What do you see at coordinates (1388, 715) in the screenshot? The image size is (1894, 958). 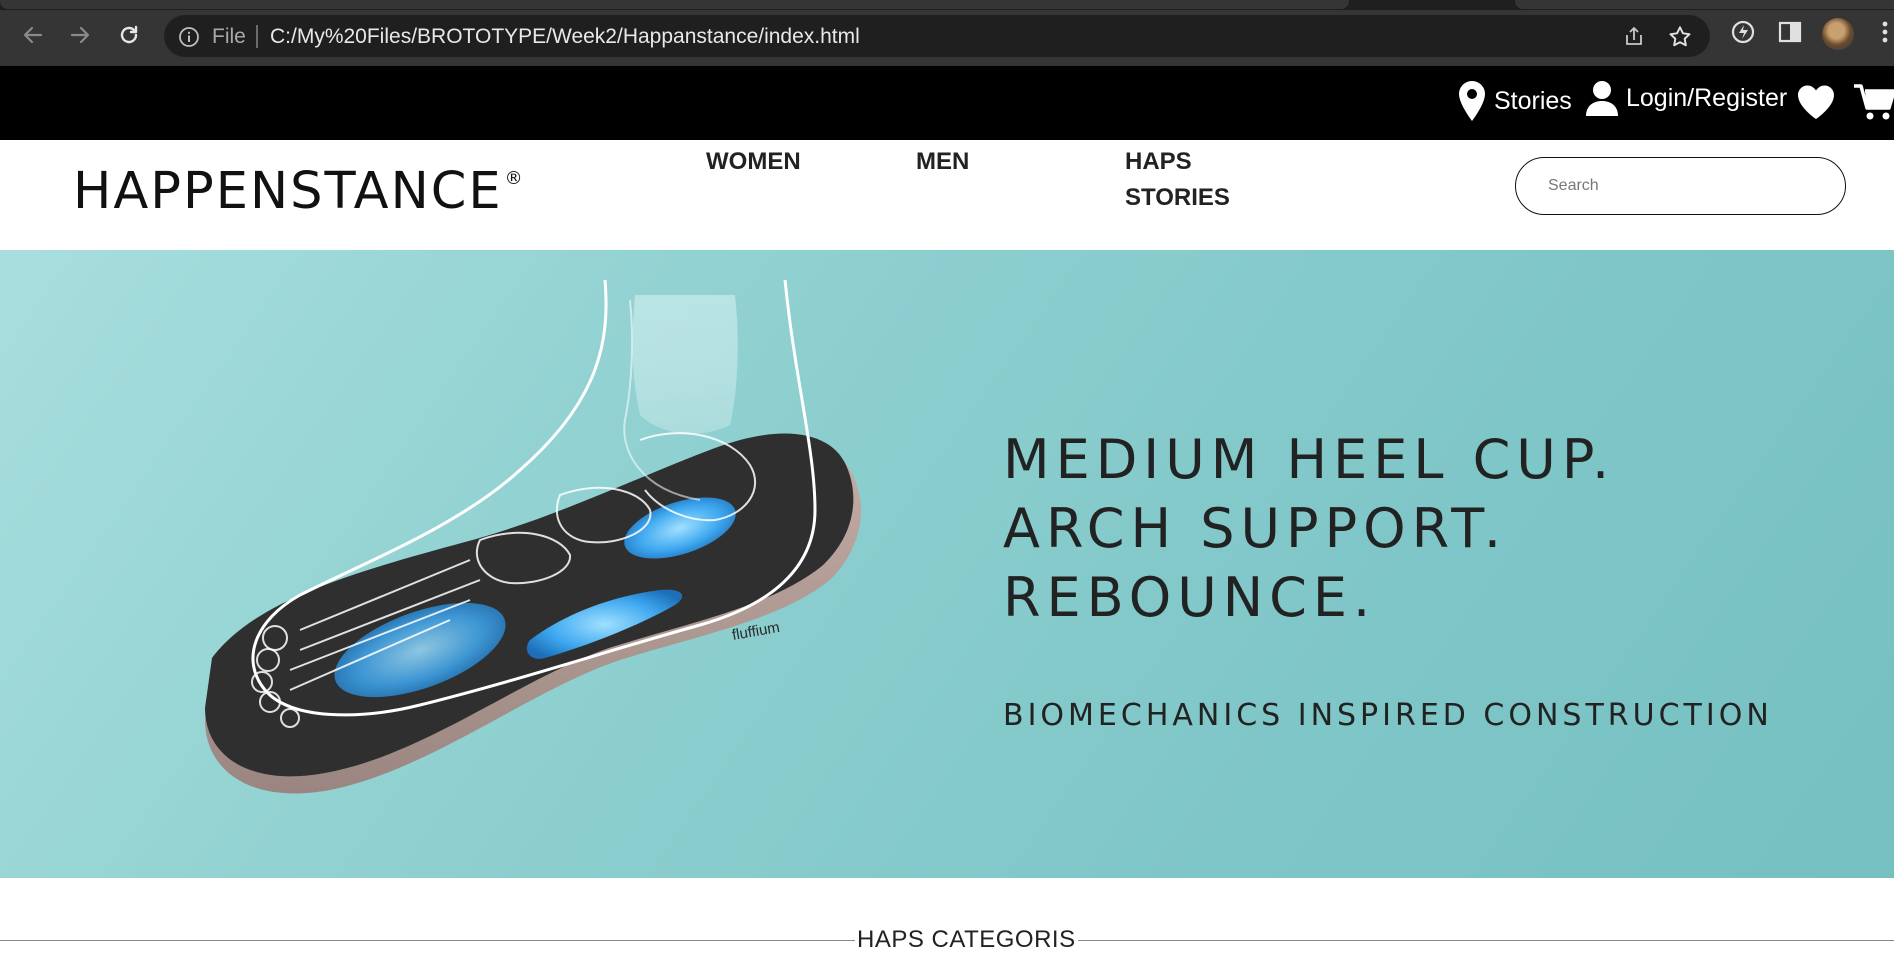 I see `hero-subtitle: BIOMECHANICS INSPIRED CONSTRUCTION` at bounding box center [1388, 715].